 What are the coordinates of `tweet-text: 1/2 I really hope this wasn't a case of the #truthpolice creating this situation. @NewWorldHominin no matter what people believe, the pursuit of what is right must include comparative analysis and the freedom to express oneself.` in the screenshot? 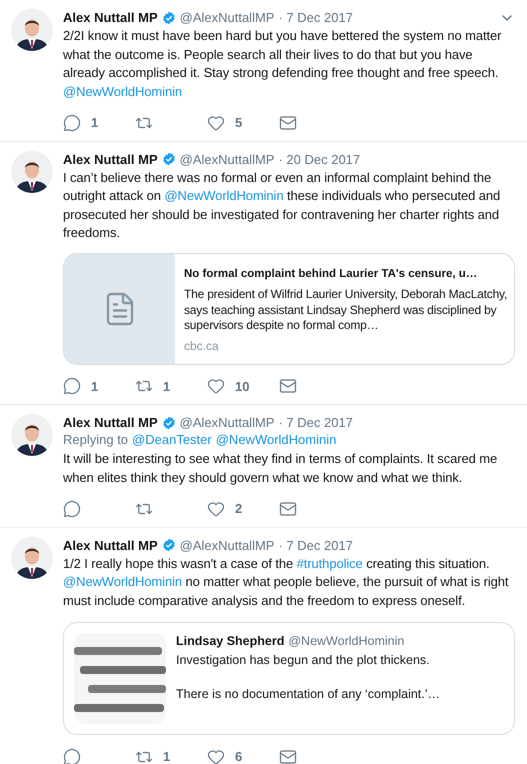 It's located at (286, 582).